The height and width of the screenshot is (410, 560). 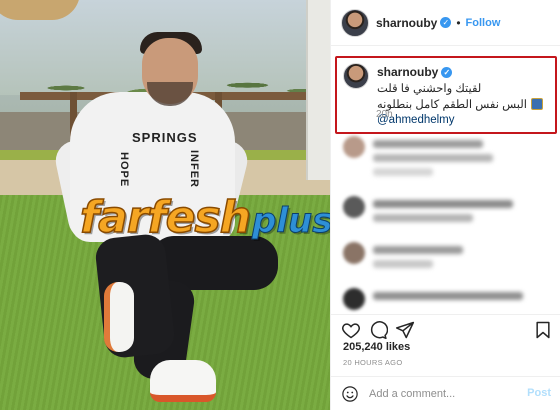 I want to click on person-hoodie, so click(x=152, y=167).